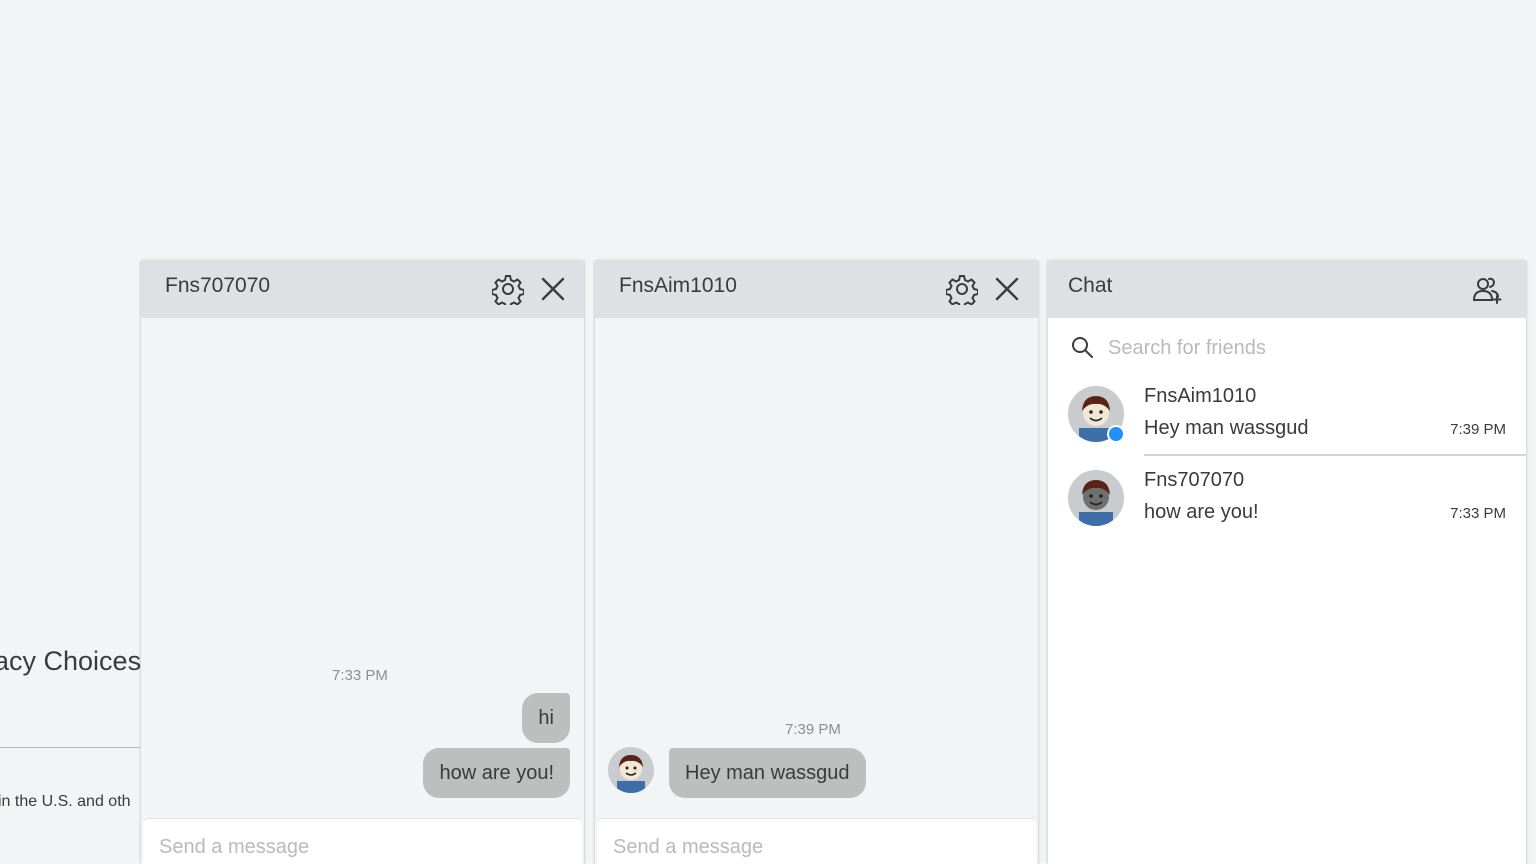  What do you see at coordinates (217, 286) in the screenshot?
I see `conversation-title: Fns707070` at bounding box center [217, 286].